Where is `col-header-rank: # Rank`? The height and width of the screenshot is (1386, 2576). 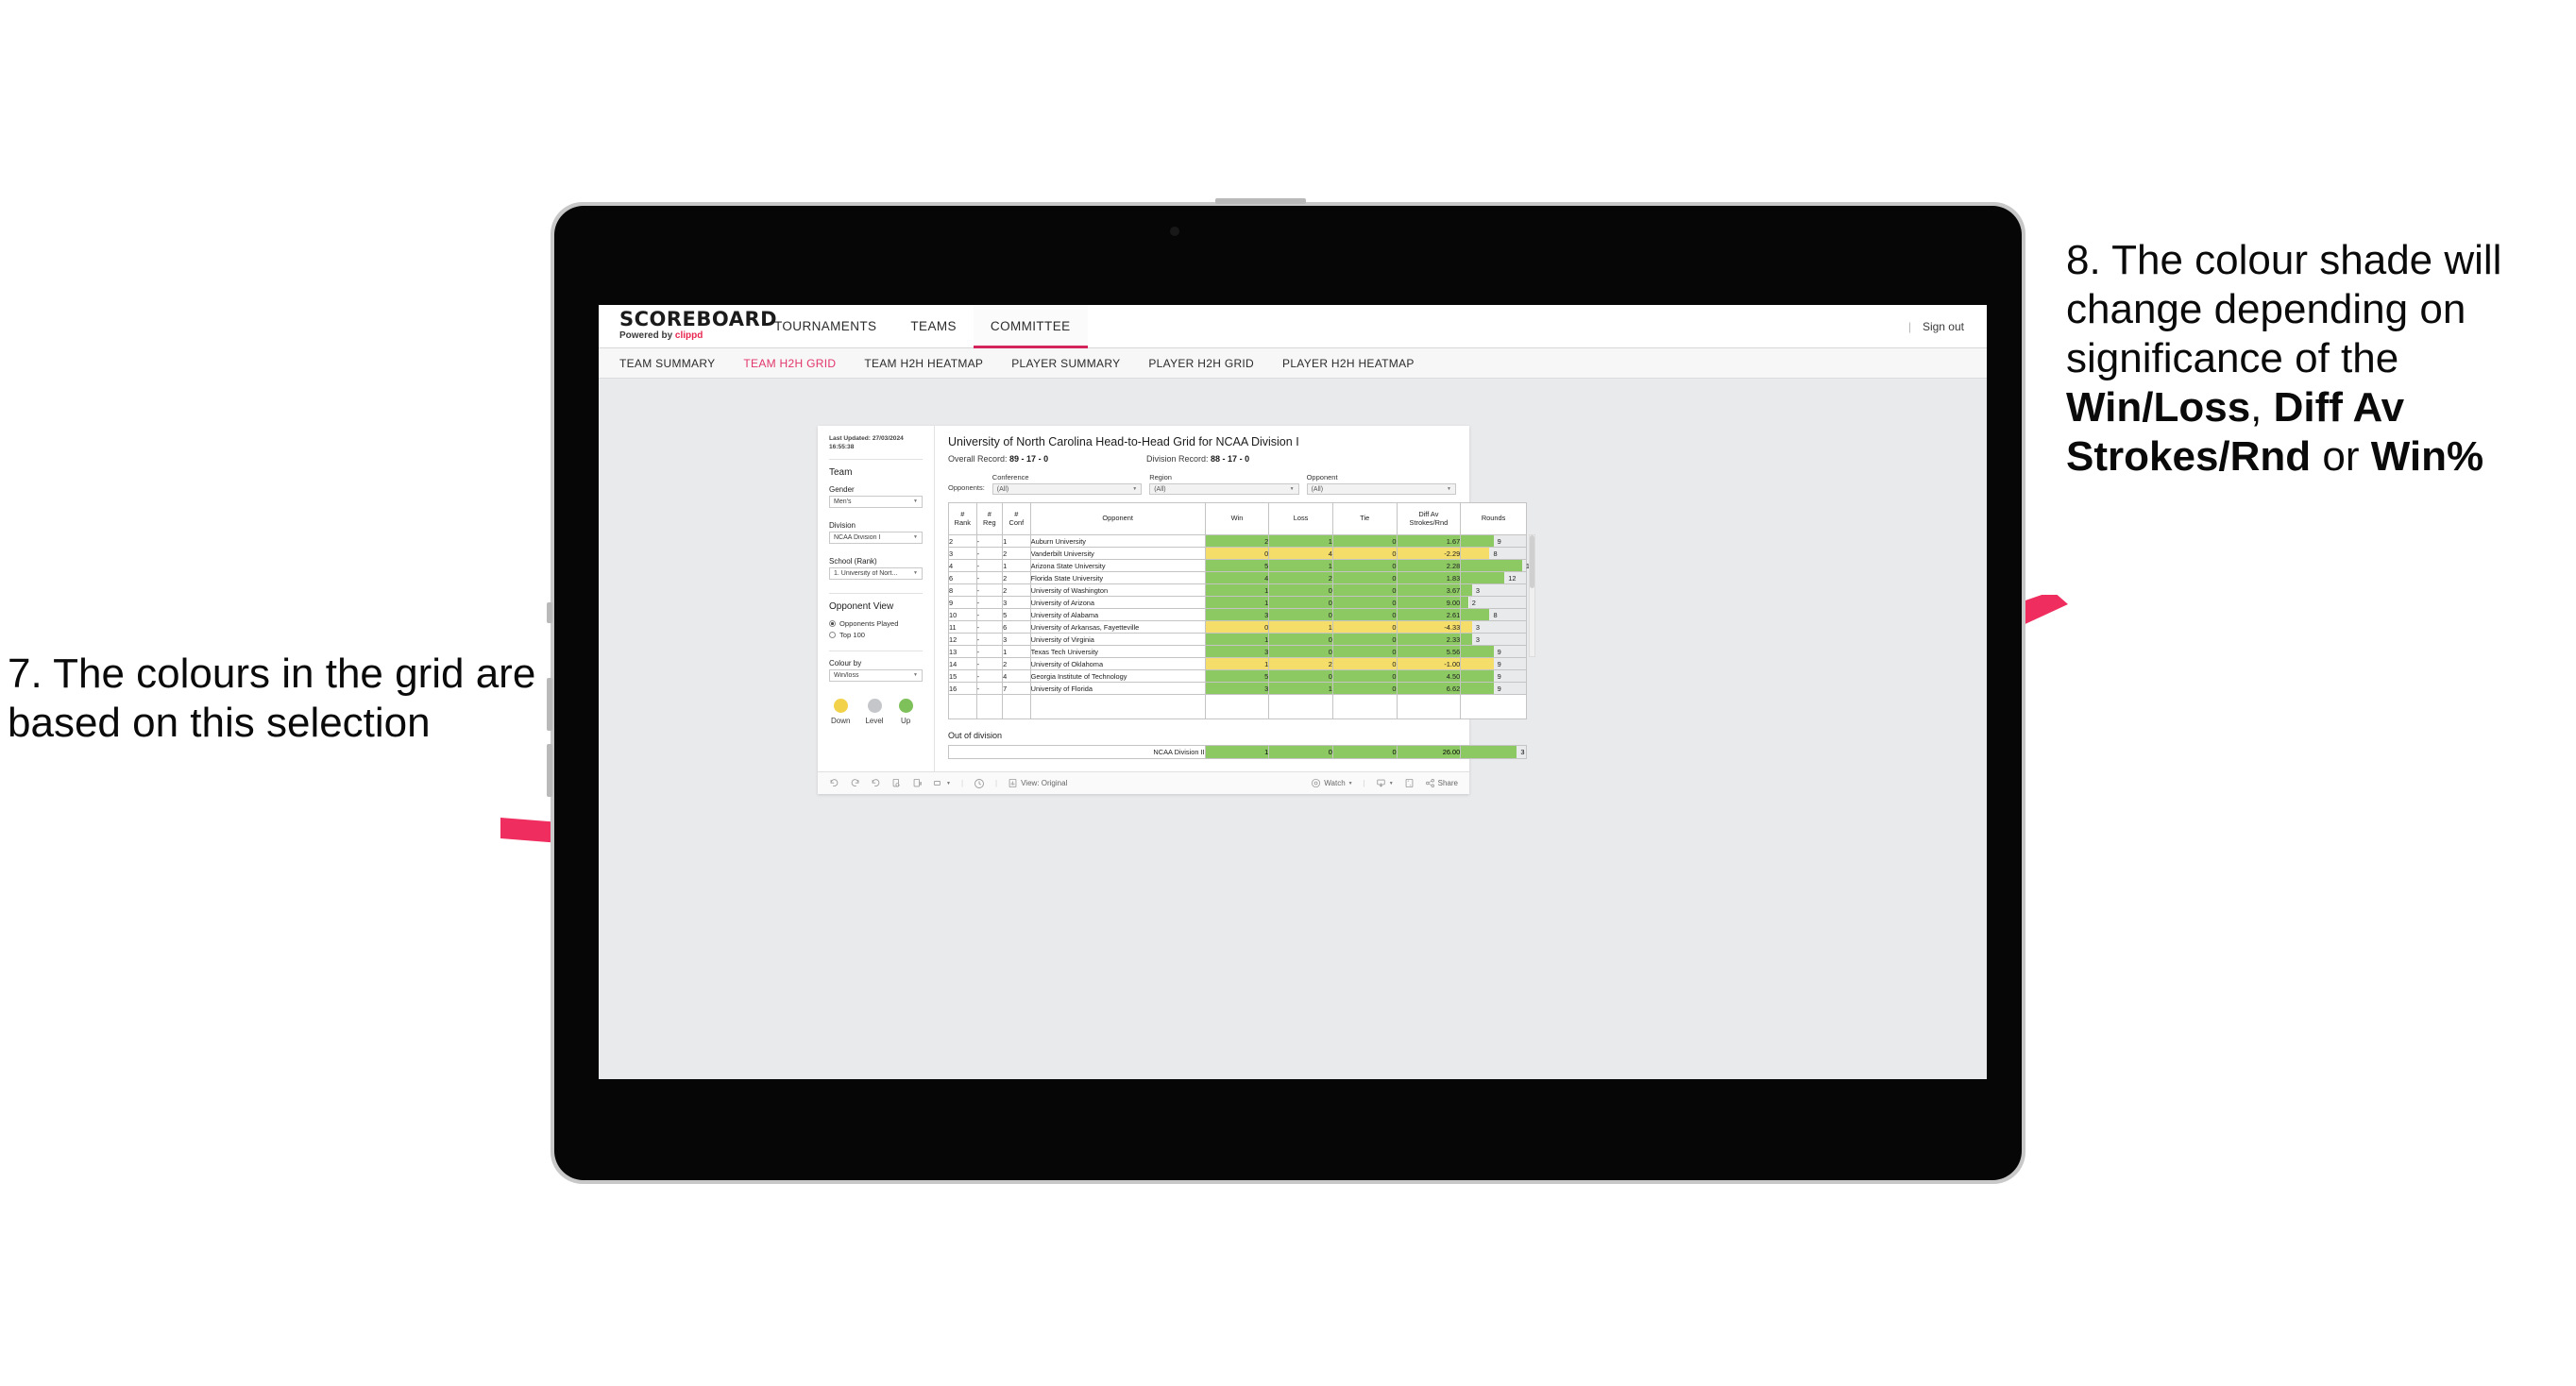
col-header-rank: # Rank is located at coordinates (962, 518).